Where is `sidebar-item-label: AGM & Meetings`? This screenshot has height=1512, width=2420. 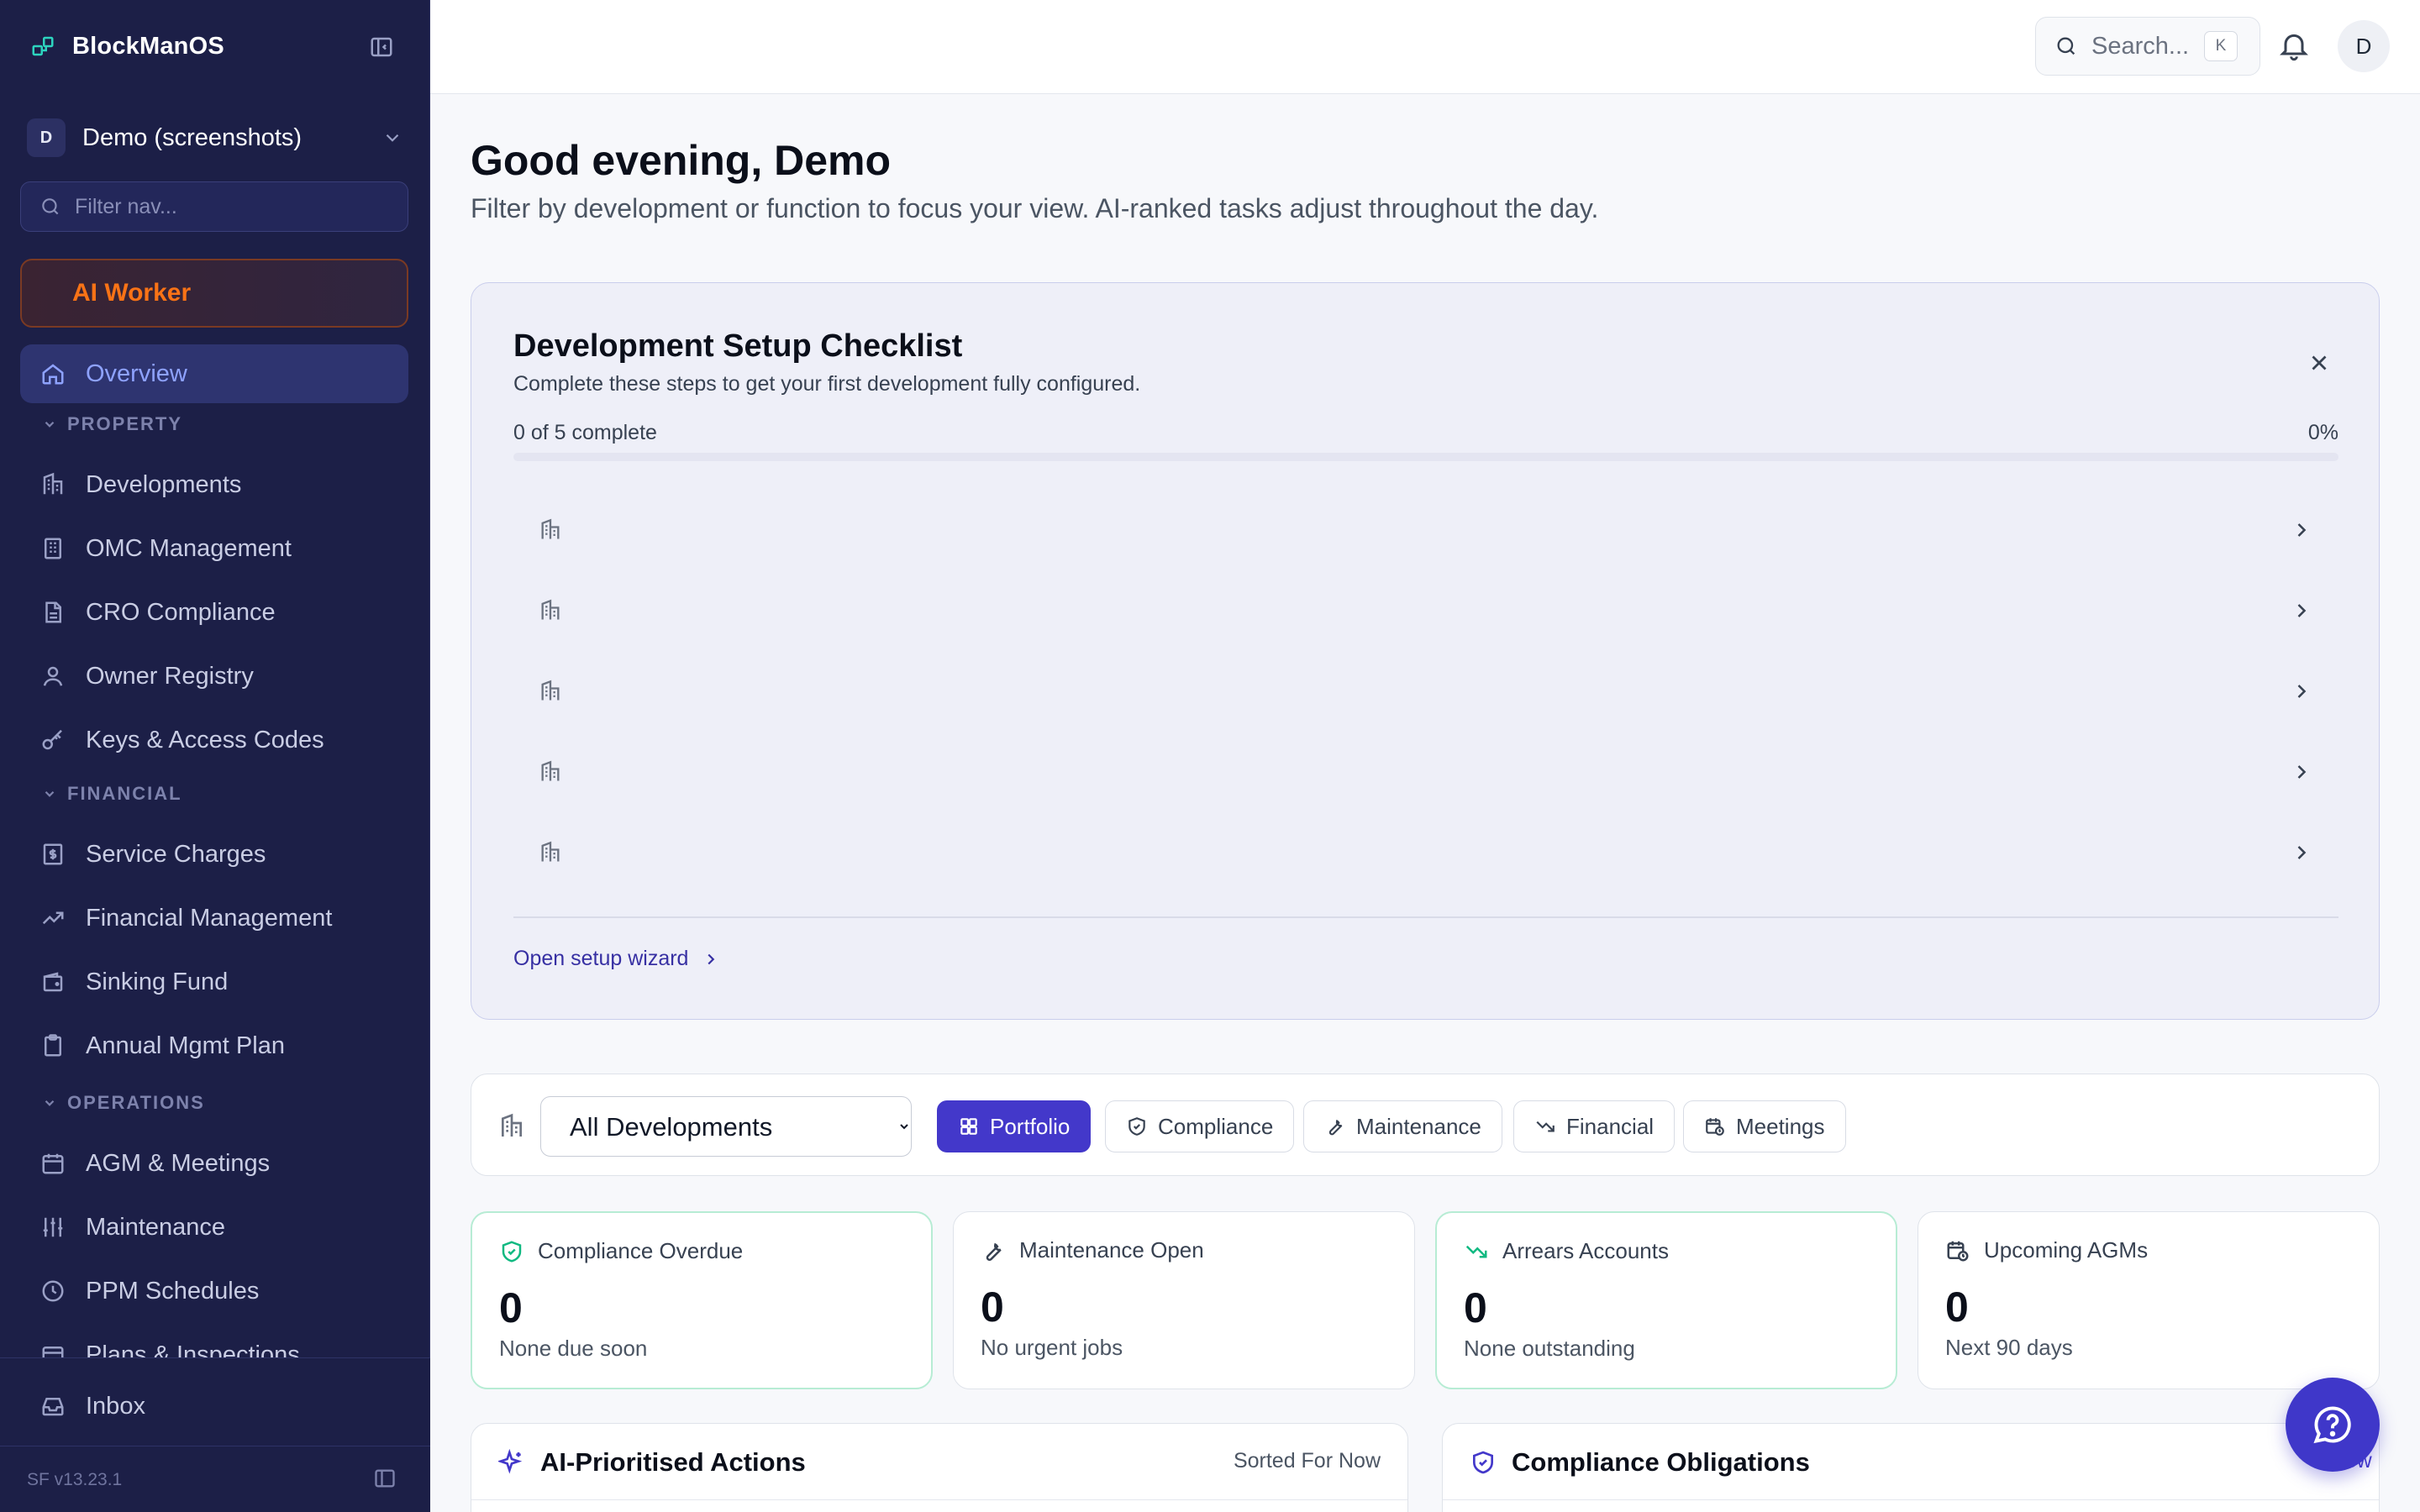 sidebar-item-label: AGM & Meetings is located at coordinates (178, 1163).